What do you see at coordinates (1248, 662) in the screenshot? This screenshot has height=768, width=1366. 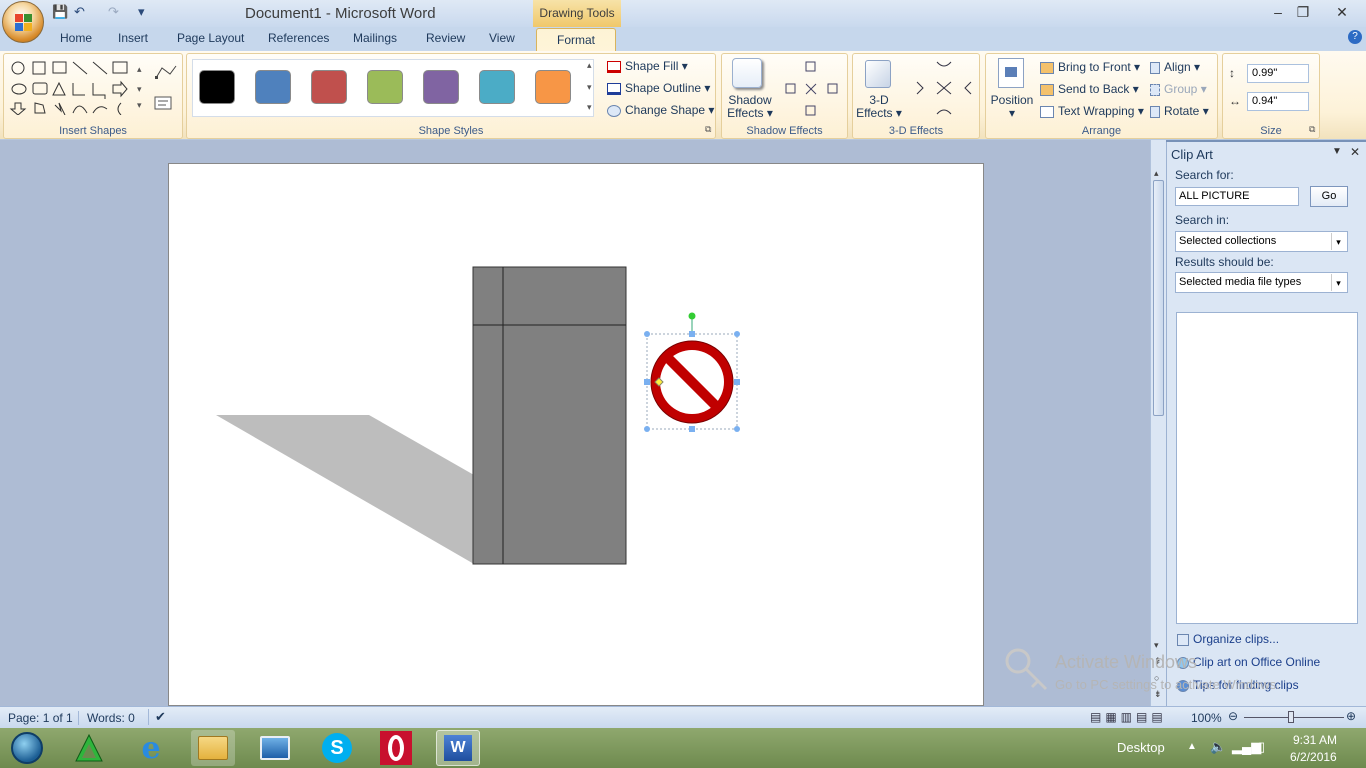 I see `clip-art-online-link: Clip art on Office Online` at bounding box center [1248, 662].